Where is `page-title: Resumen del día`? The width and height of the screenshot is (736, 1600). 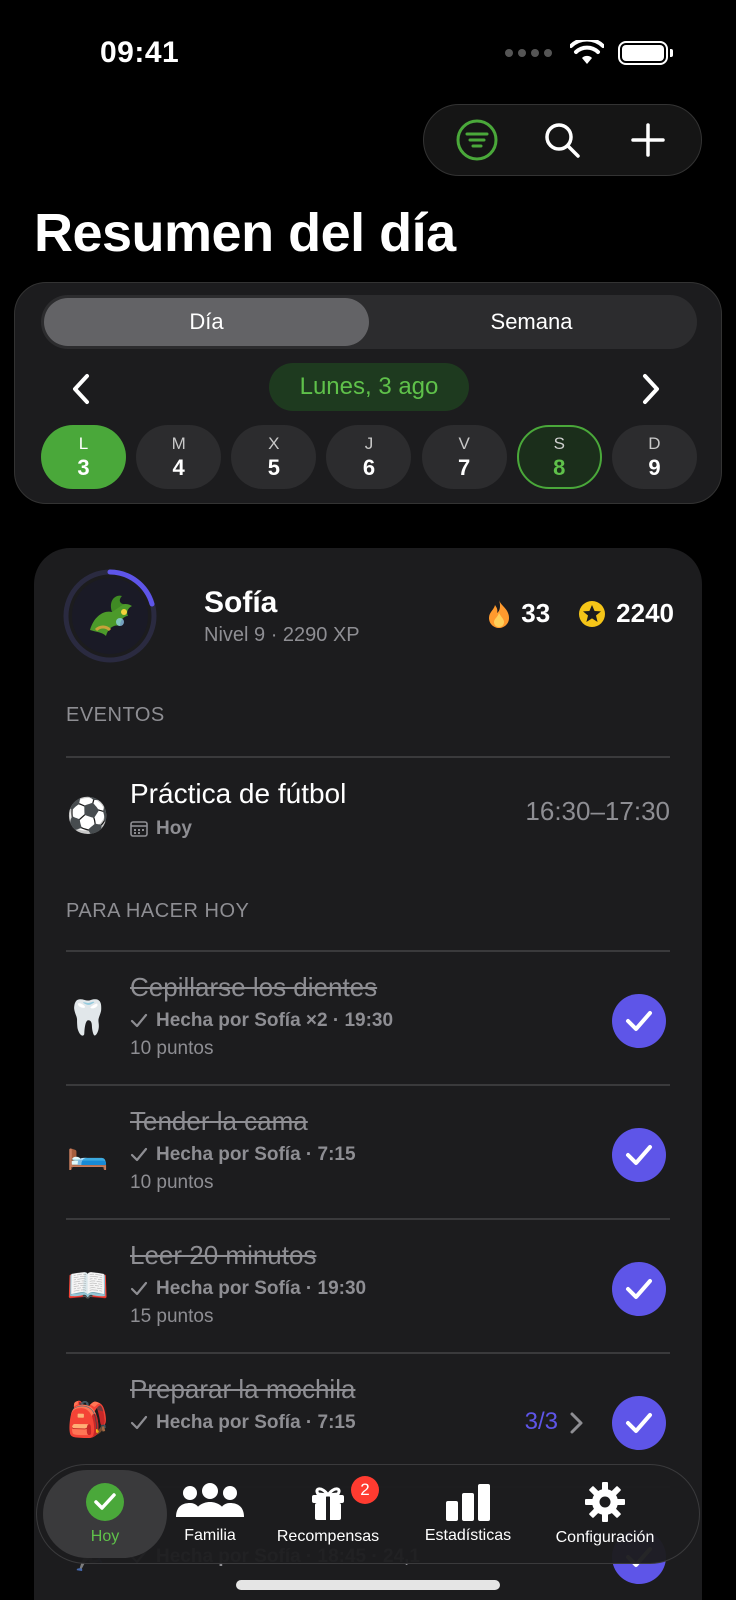
page-title: Resumen del día is located at coordinates (245, 233).